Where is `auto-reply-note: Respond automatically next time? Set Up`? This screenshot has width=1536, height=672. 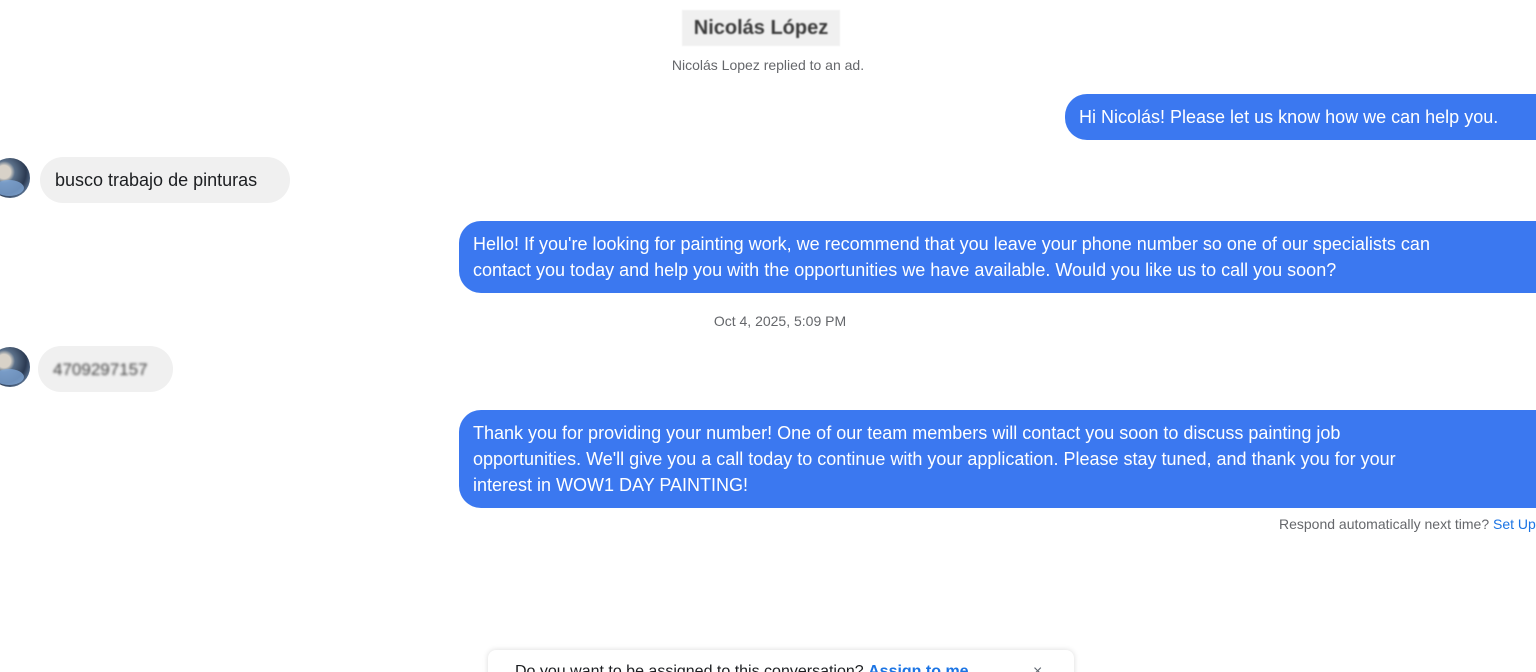
auto-reply-note: Respond automatically next time? Set Up is located at coordinates (1407, 524).